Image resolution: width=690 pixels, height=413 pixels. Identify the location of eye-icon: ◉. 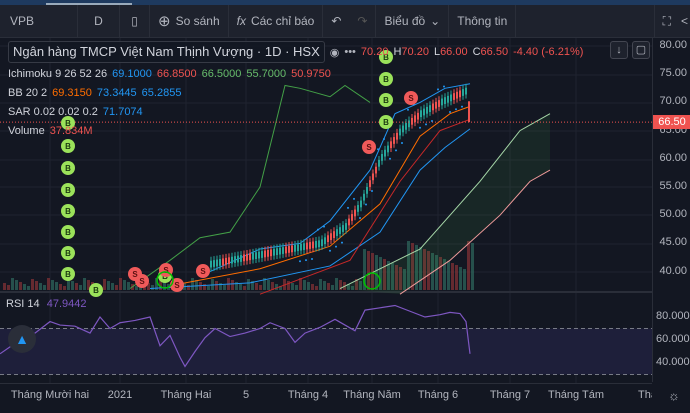
(335, 52).